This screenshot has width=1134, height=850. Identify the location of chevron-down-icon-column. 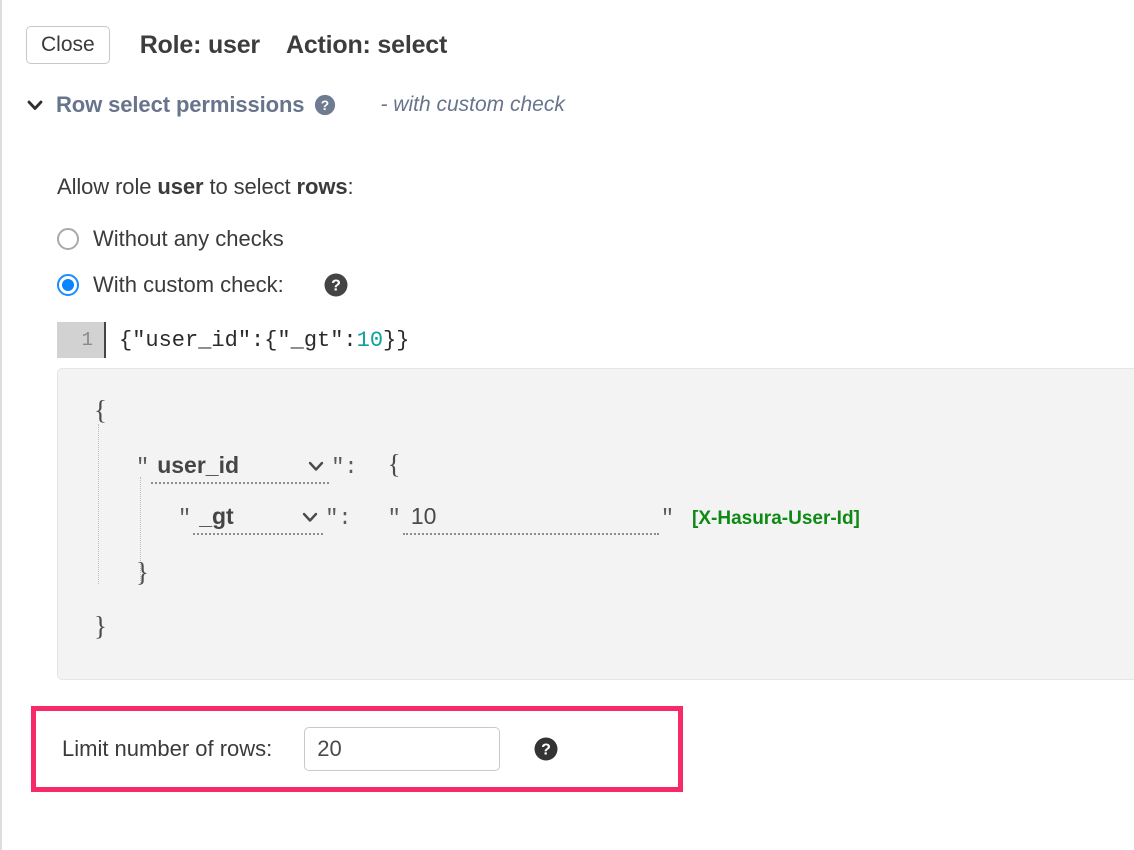
(316, 465).